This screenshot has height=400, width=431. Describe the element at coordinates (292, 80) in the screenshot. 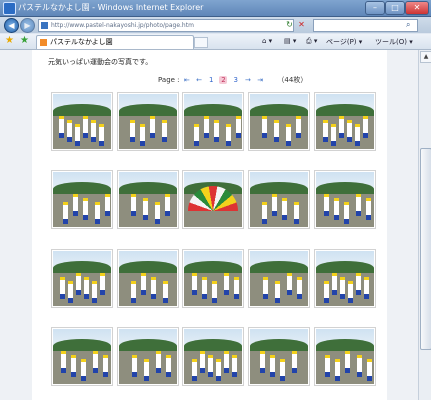

I see `photo-count: （44枚）` at that location.